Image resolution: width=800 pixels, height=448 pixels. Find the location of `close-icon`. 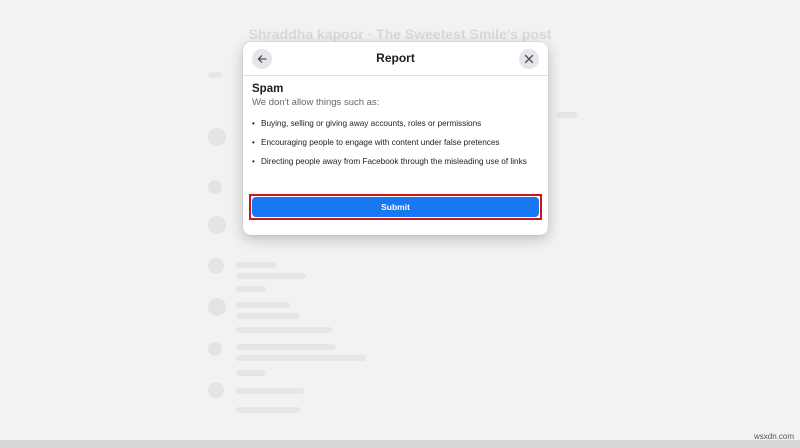

close-icon is located at coordinates (529, 59).